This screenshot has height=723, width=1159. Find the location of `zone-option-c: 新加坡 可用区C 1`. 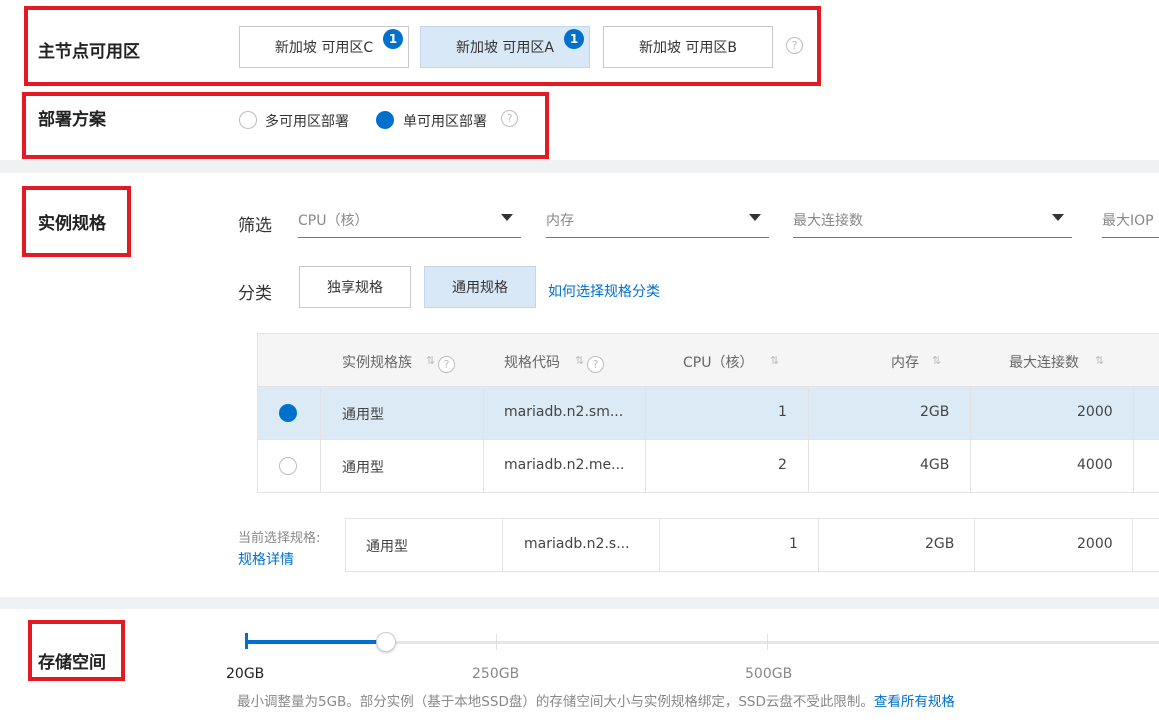

zone-option-c: 新加坡 可用区C 1 is located at coordinates (324, 47).